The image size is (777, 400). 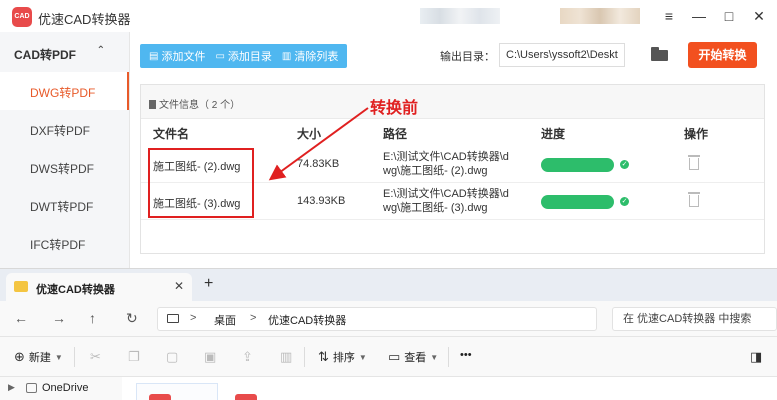 I want to click on more-options-button: •••, so click(x=466, y=355).